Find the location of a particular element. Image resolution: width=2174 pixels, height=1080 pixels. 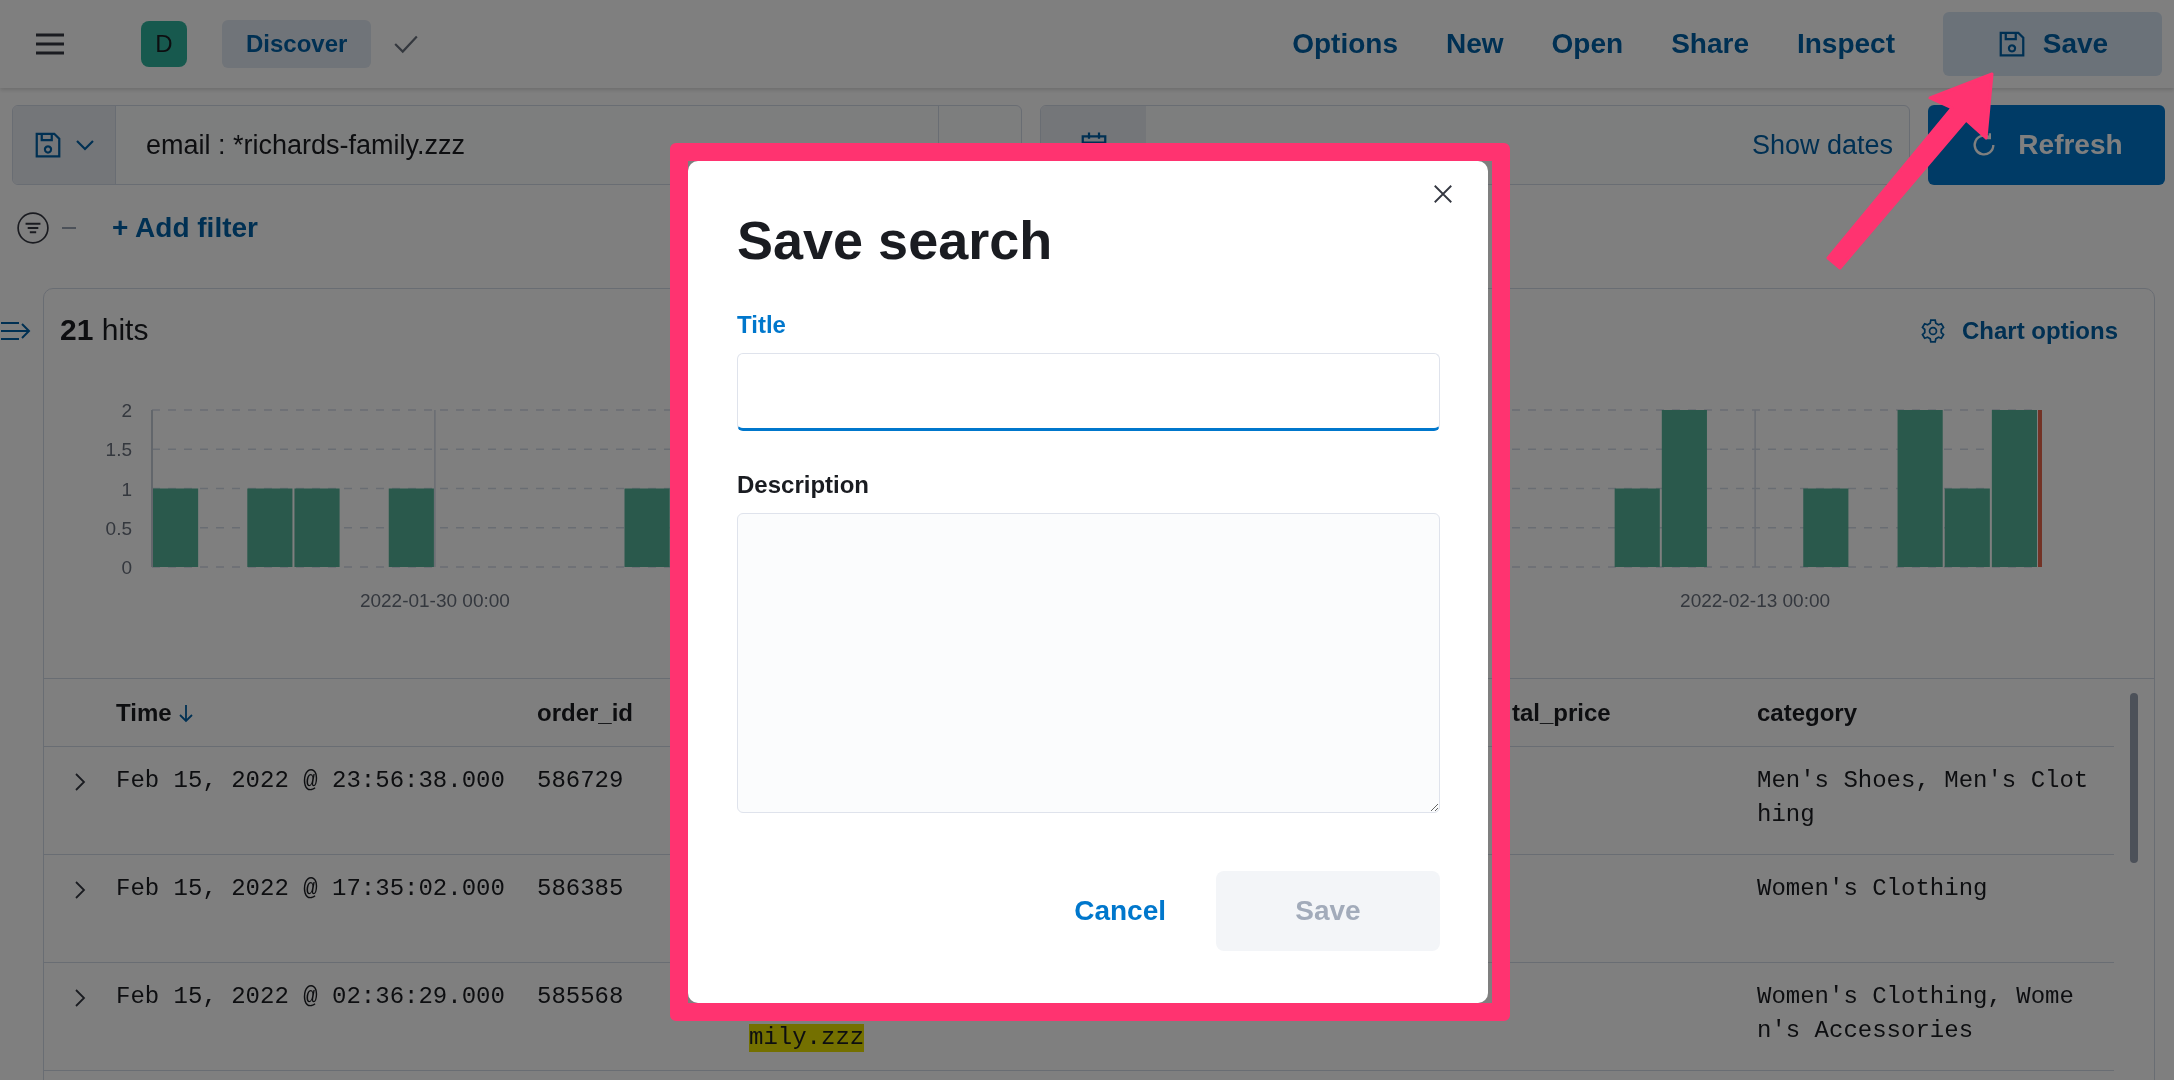

axis-label: 0.5 is located at coordinates (118, 528).